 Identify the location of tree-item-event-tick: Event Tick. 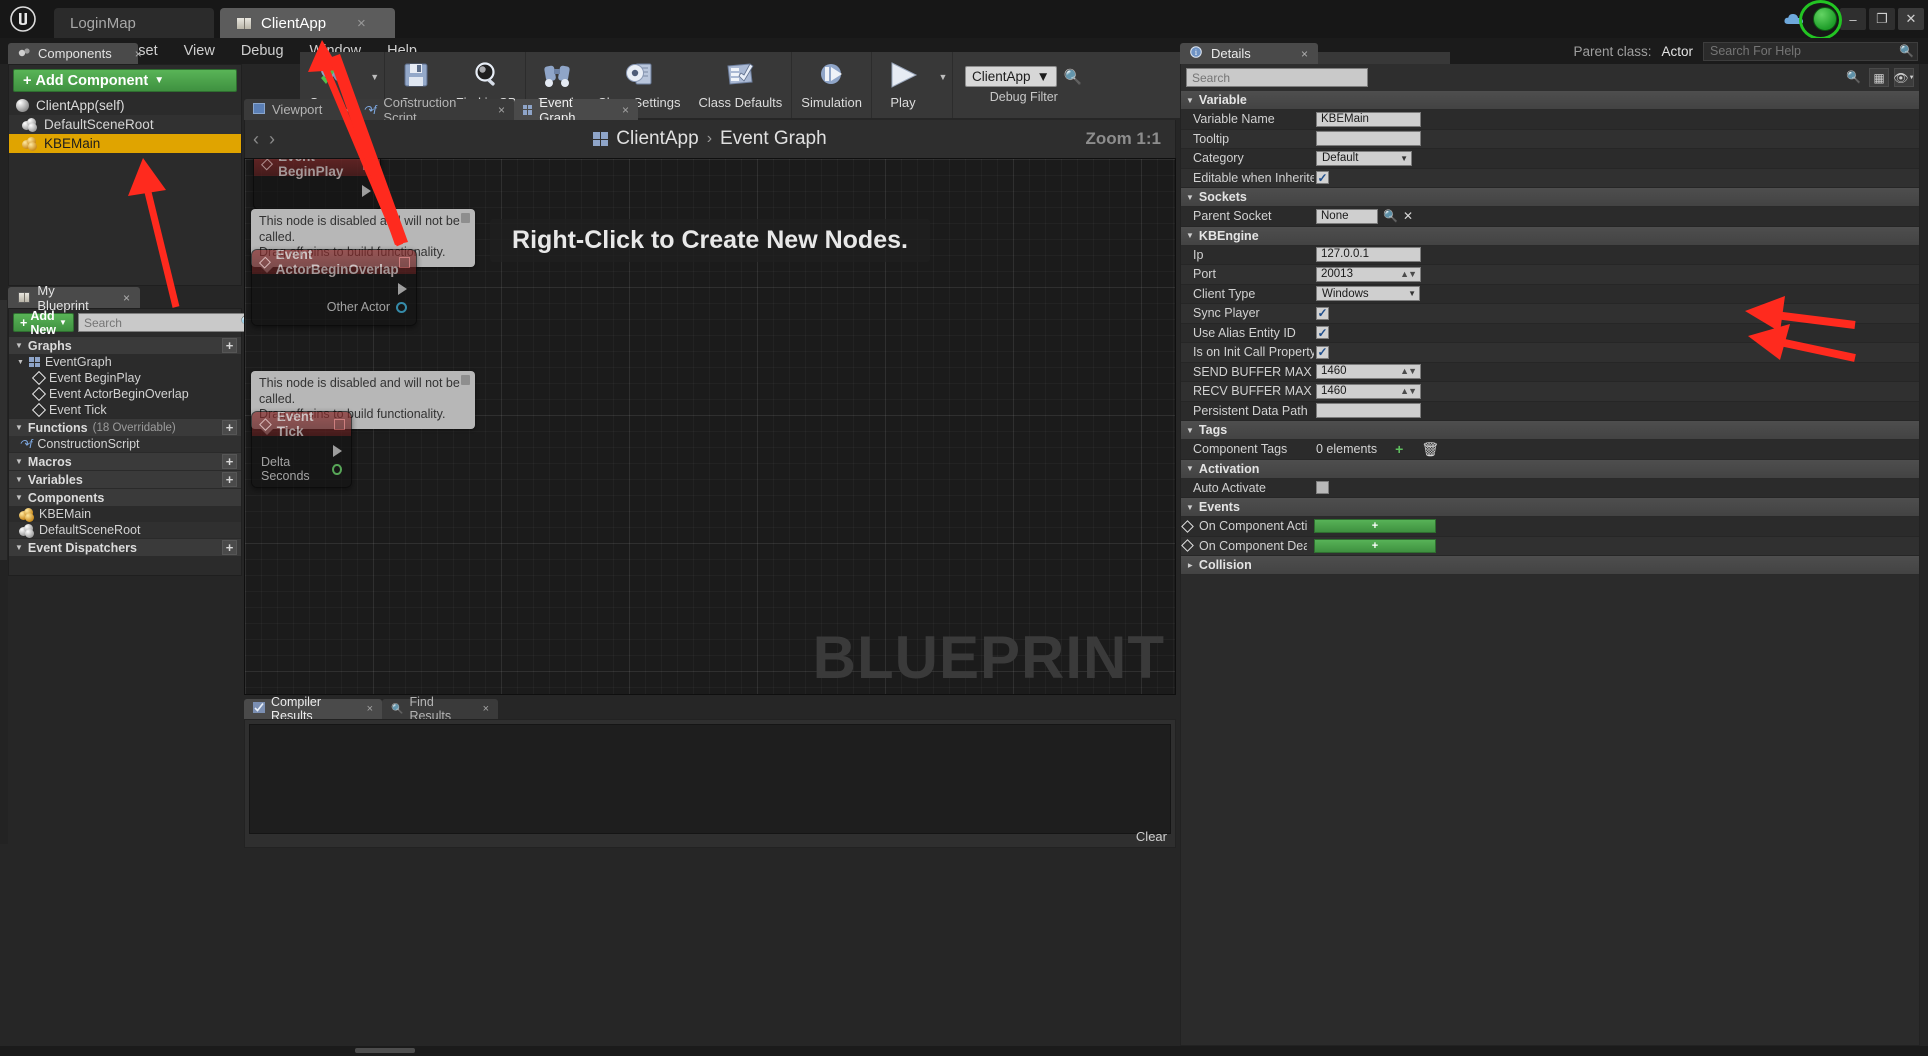
(125, 410).